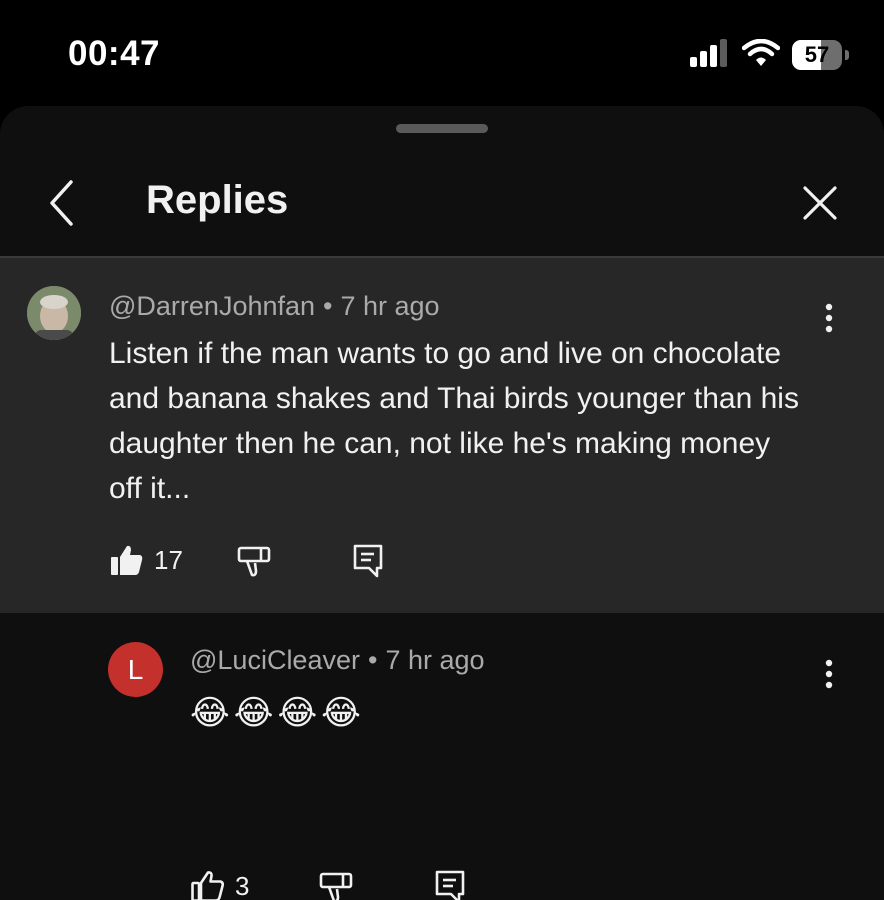  I want to click on status-icons: 57, so click(769, 55).